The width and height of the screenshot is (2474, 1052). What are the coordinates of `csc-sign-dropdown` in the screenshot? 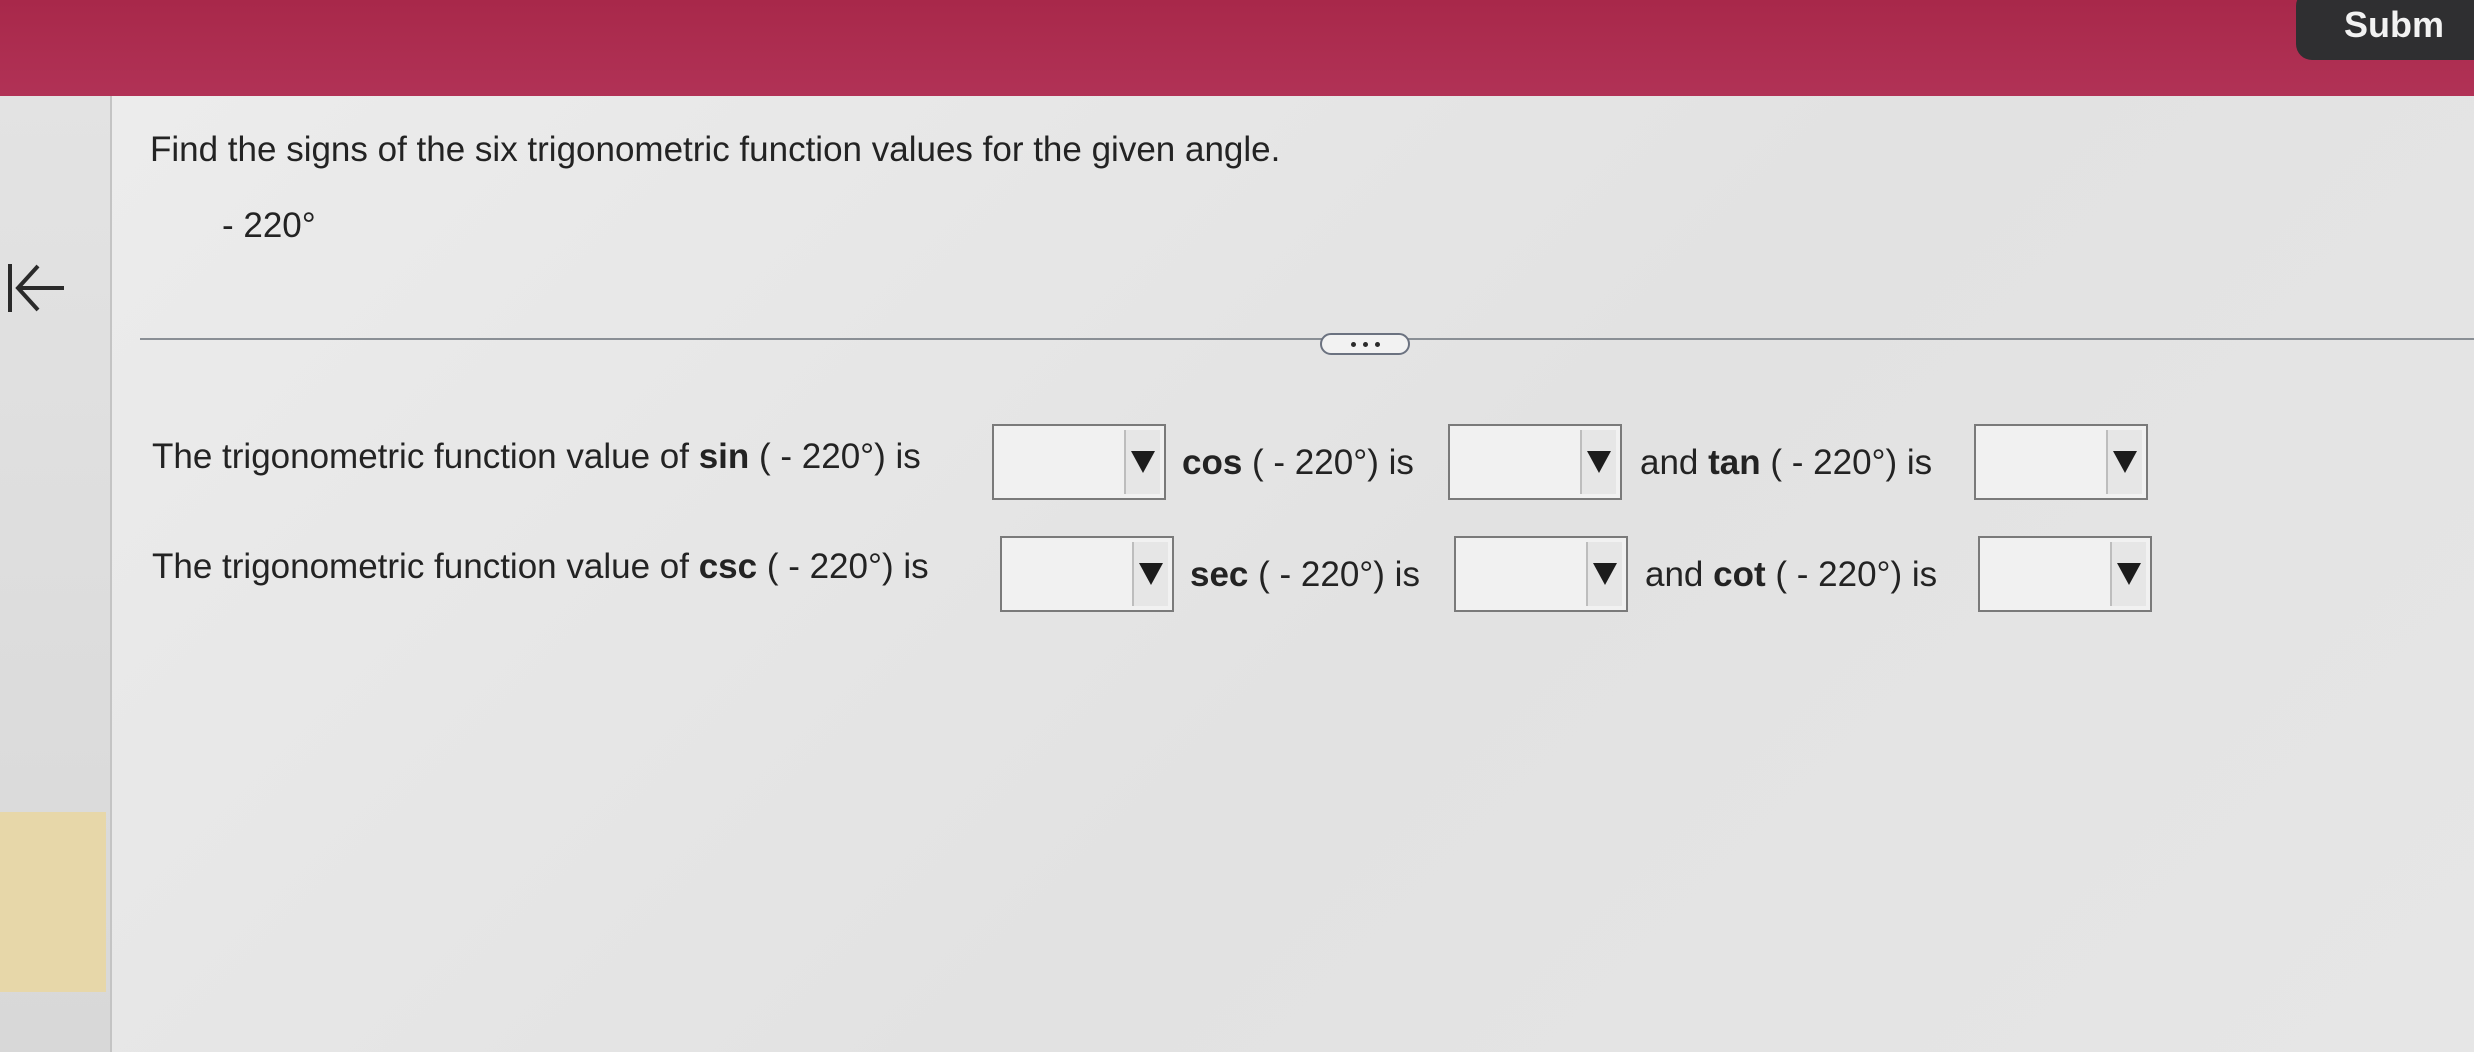 It's located at (1087, 574).